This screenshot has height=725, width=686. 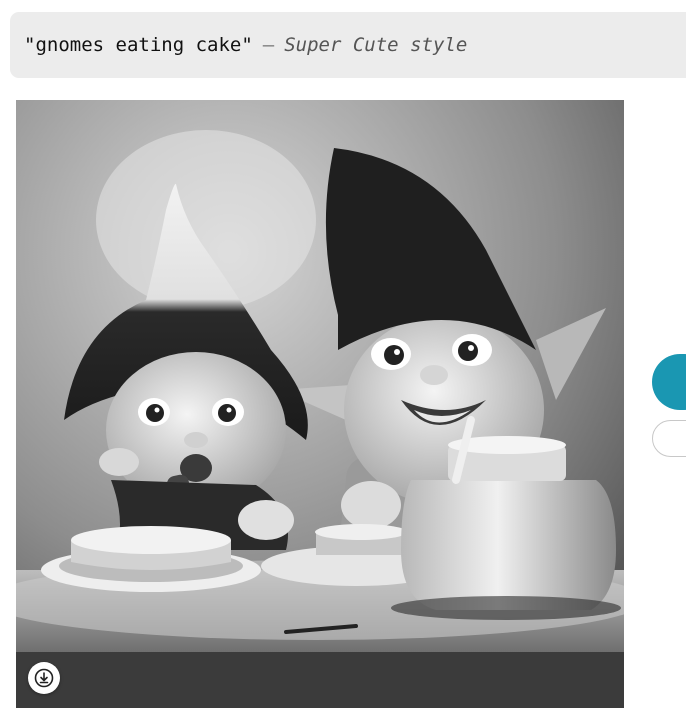 I want to click on download-button, so click(x=44, y=678).